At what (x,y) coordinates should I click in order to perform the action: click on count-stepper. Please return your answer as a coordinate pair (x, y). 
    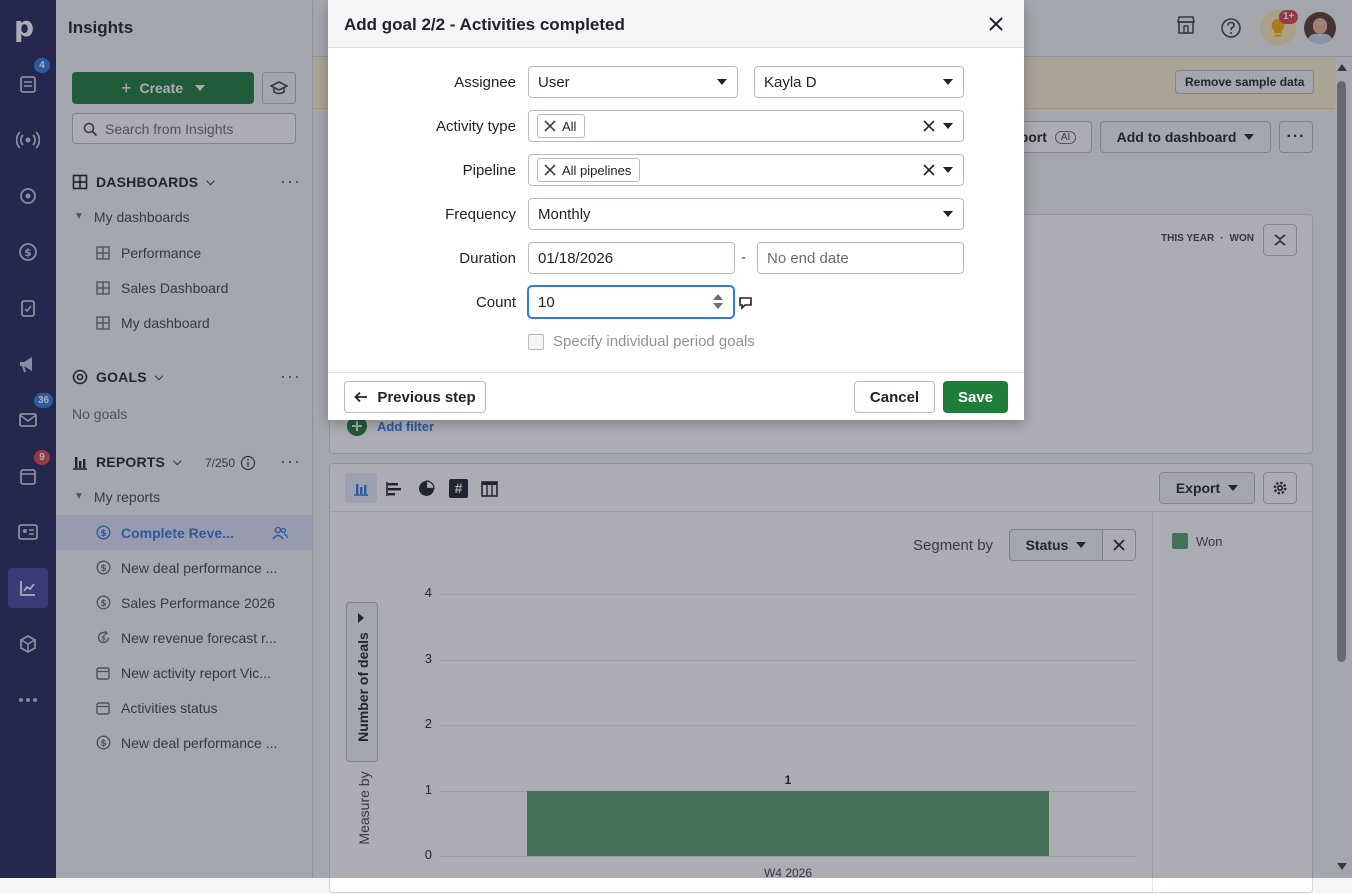
    Looking at the image, I should click on (718, 301).